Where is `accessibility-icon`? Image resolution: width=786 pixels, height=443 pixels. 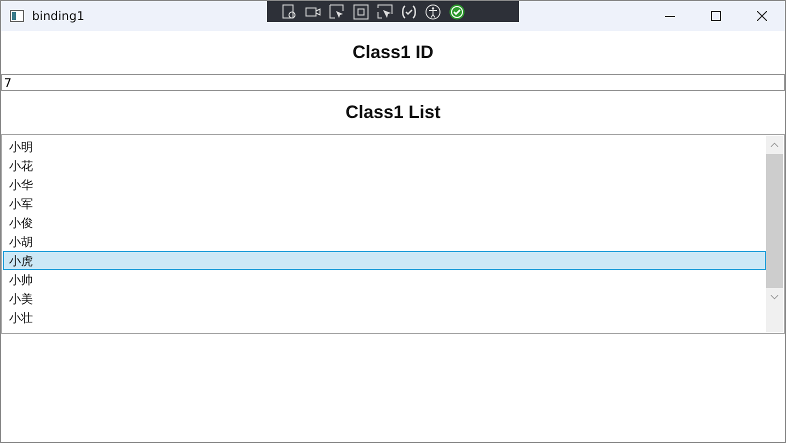
accessibility-icon is located at coordinates (433, 12).